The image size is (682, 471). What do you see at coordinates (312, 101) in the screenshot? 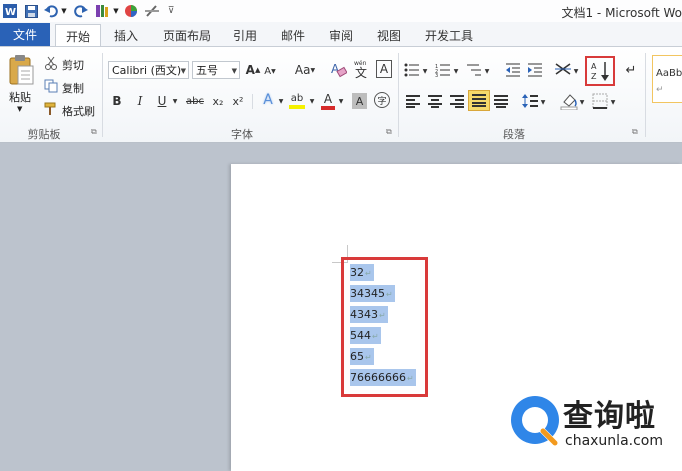
I see `highlight-dropdown-icon: ▼` at bounding box center [312, 101].